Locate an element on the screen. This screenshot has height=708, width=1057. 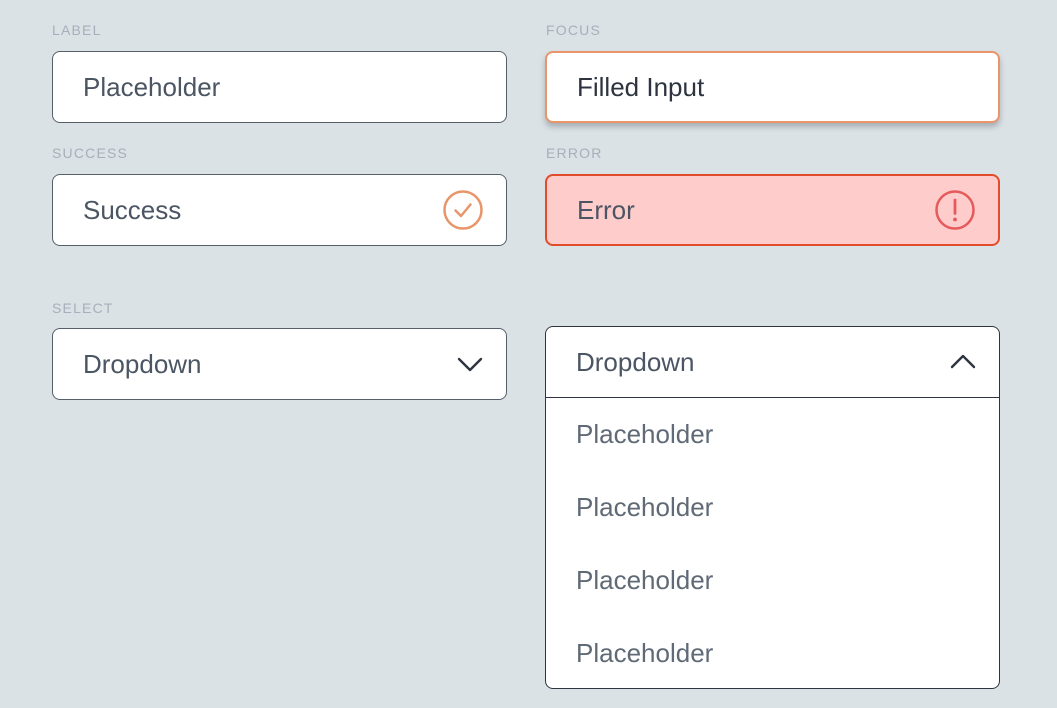
chevron-down-icon is located at coordinates (470, 364).